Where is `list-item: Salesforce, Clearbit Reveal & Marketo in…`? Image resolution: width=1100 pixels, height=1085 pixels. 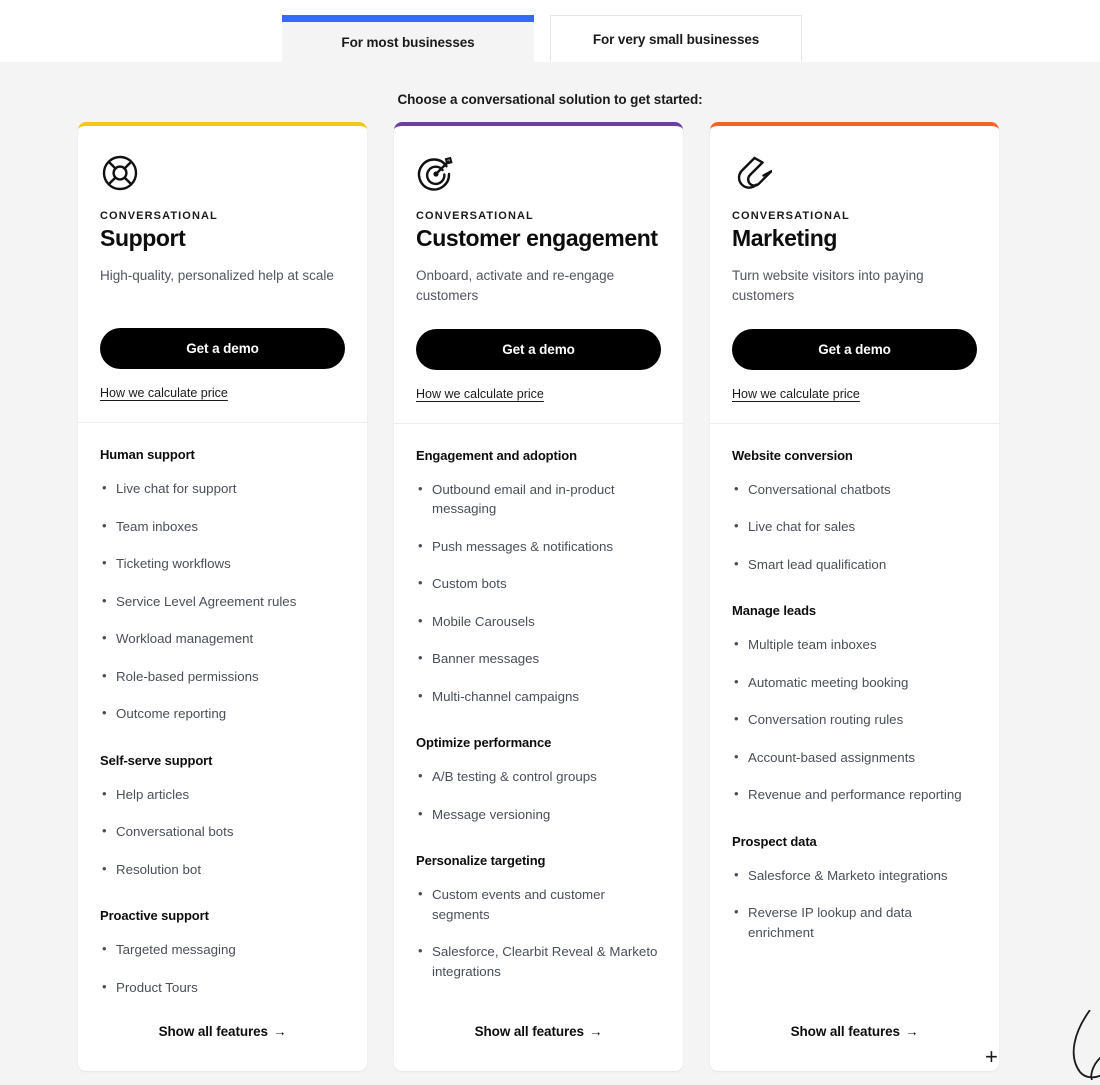
list-item: Salesforce, Clearbit Reveal & Marketo in… is located at coordinates (538, 961).